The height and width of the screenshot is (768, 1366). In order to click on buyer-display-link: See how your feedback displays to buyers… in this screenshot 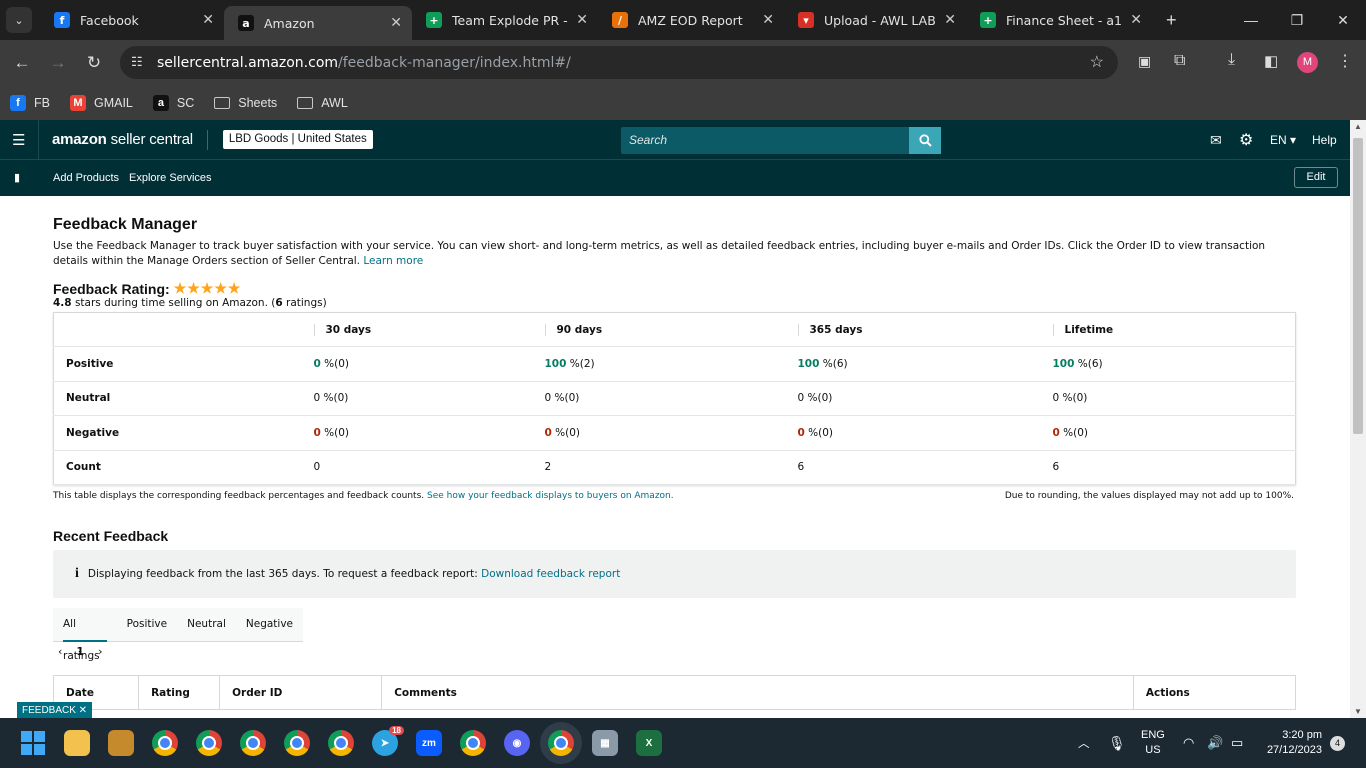, I will do `click(550, 496)`.